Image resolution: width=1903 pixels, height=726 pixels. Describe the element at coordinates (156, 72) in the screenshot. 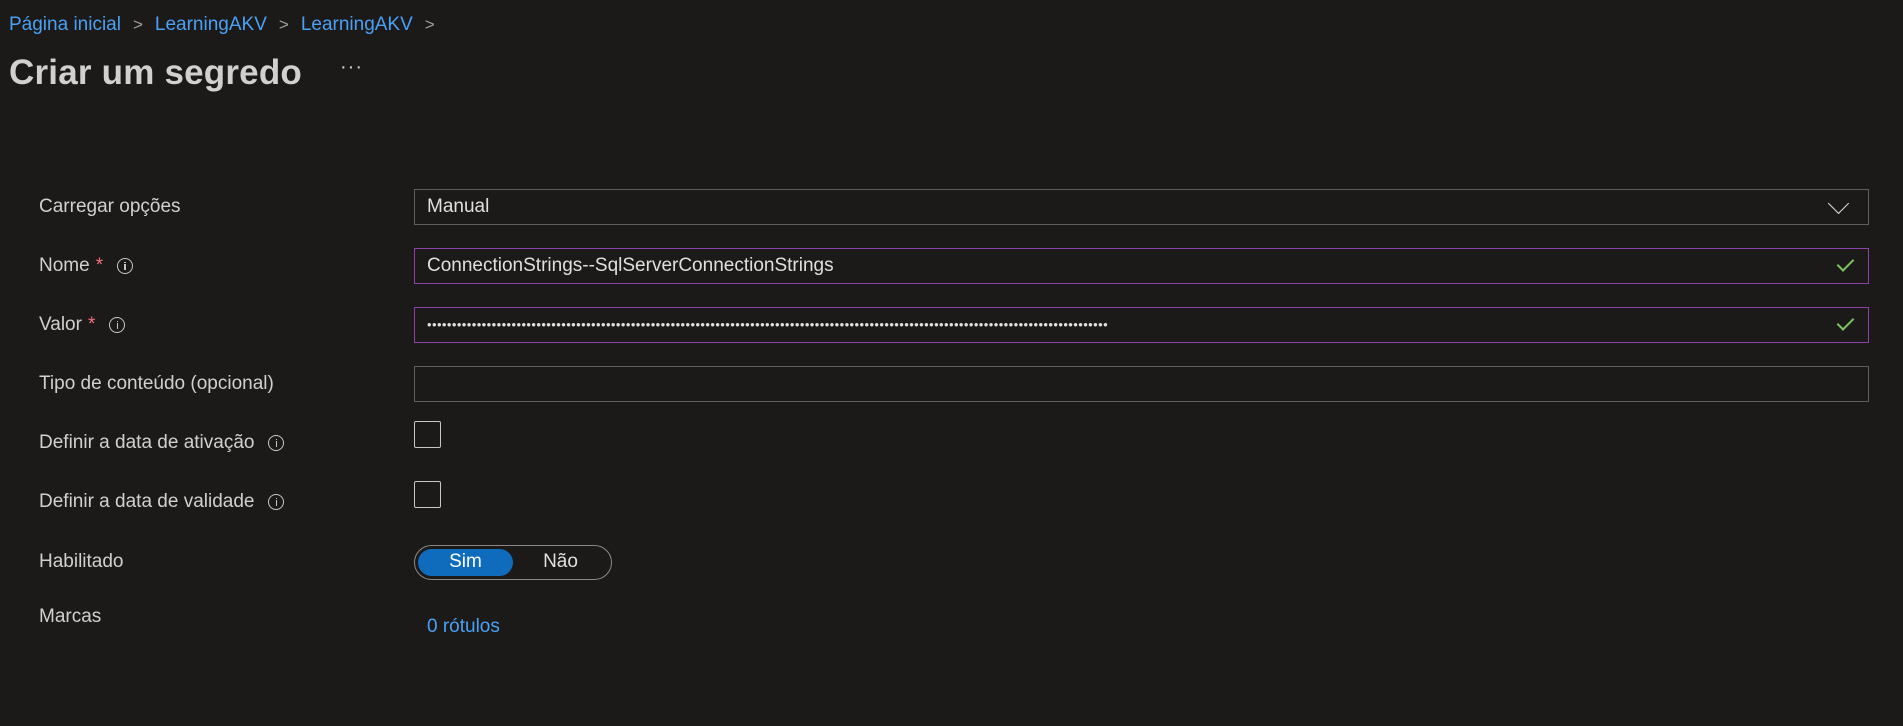

I see `page-title: Criar um segredo` at that location.